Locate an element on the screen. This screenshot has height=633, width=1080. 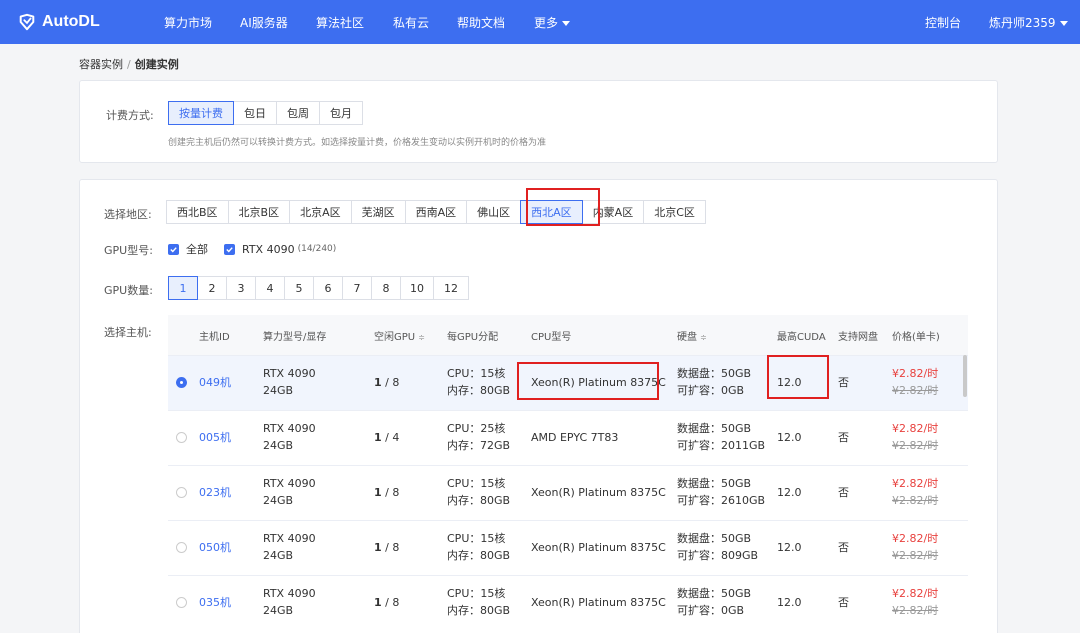
gpu-count-option: 2 is located at coordinates (212, 288).